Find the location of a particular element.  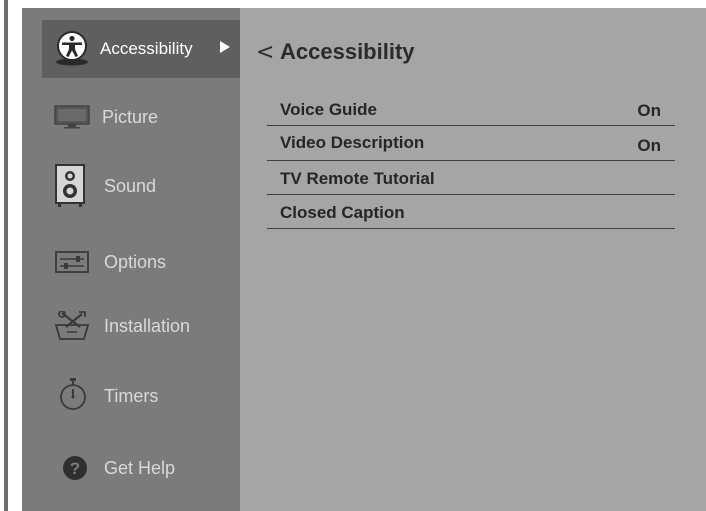

sidebar-item-sound: Sound is located at coordinates (131, 186).